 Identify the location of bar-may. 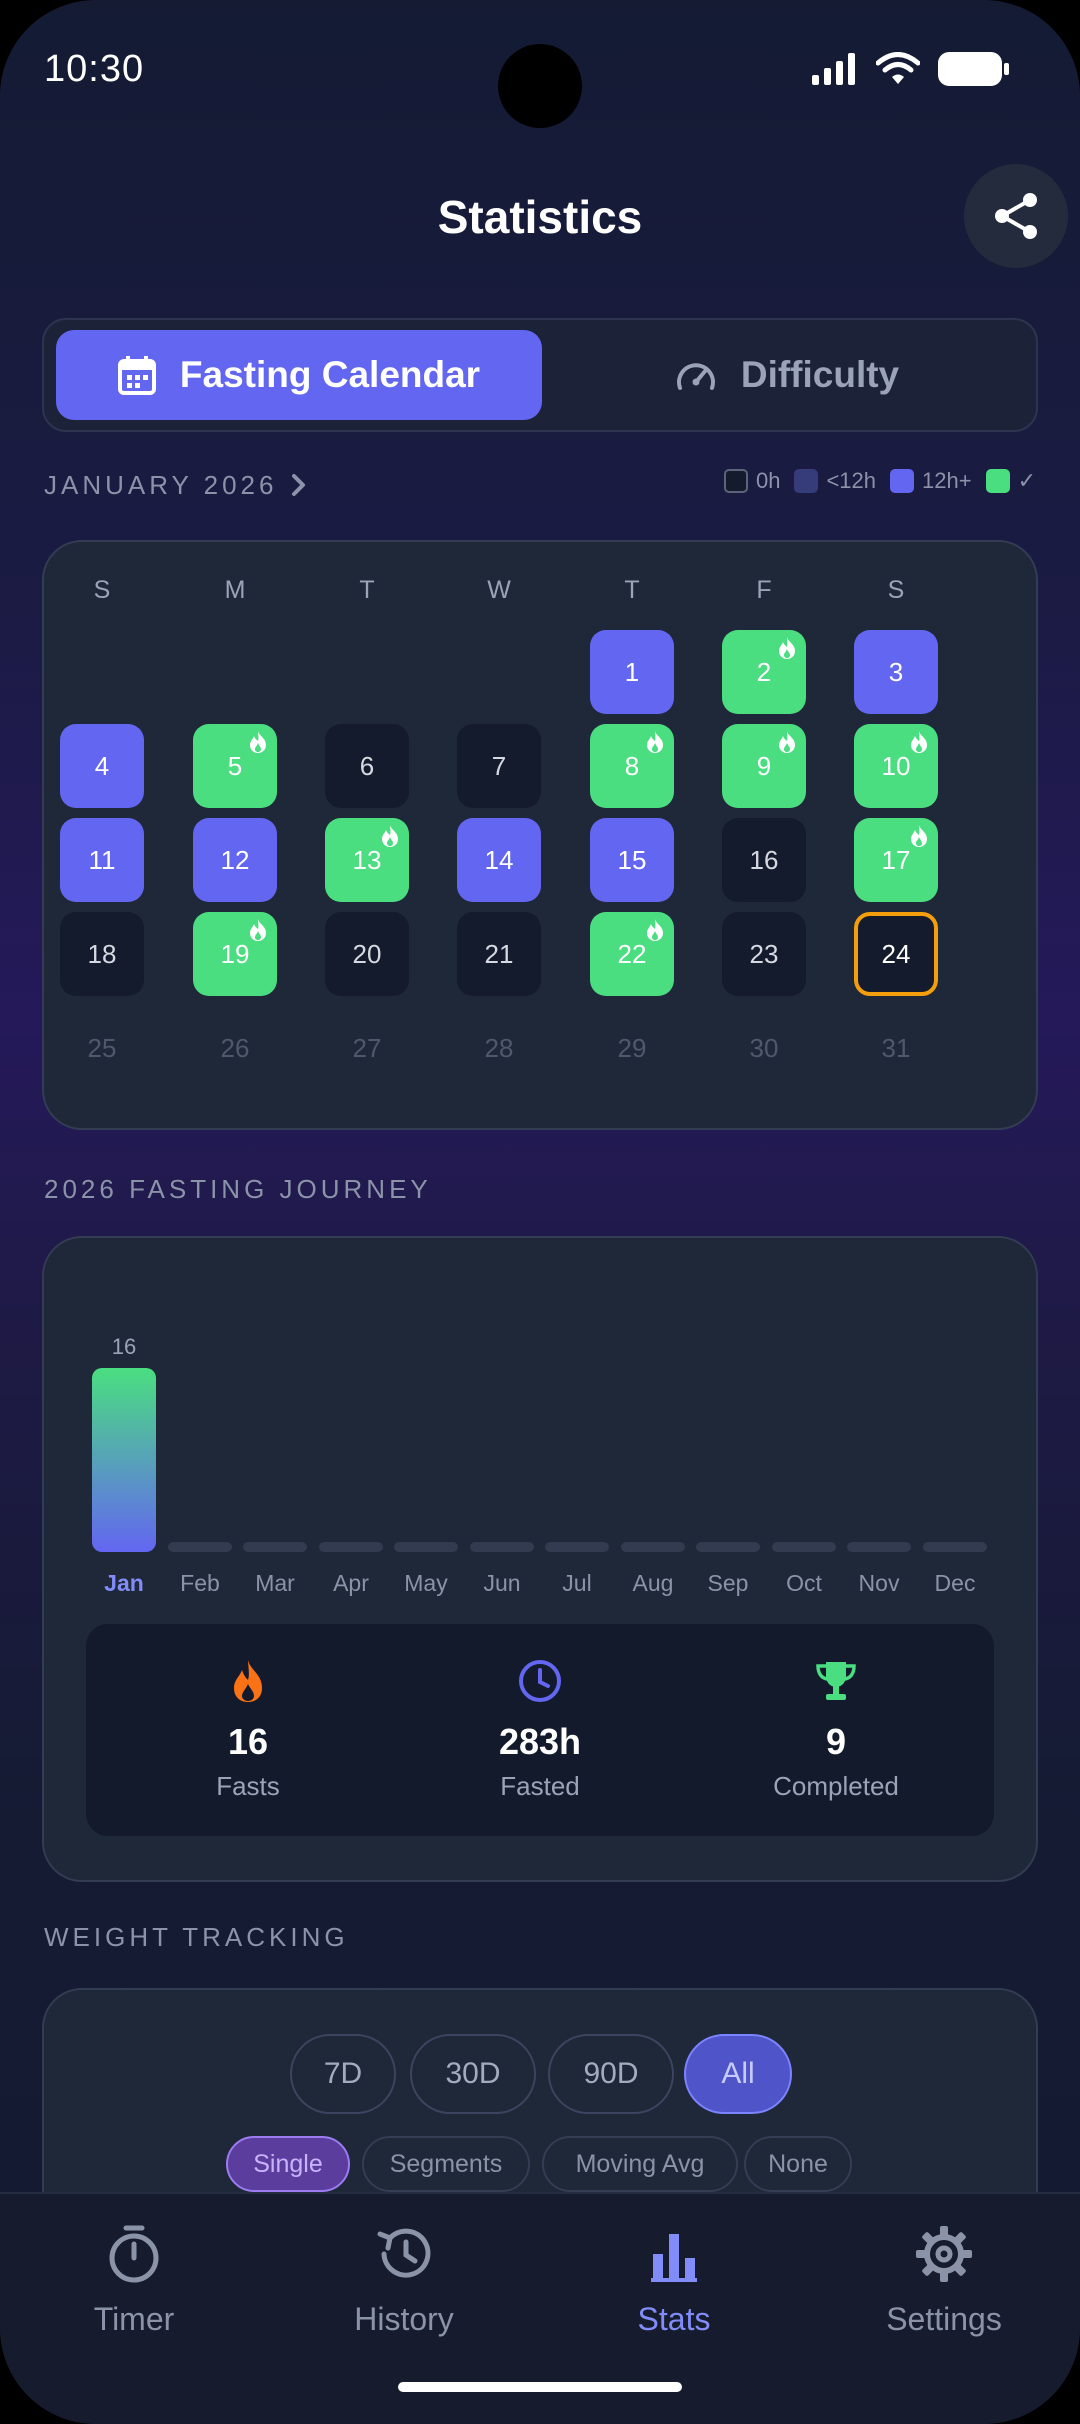
(426, 1547).